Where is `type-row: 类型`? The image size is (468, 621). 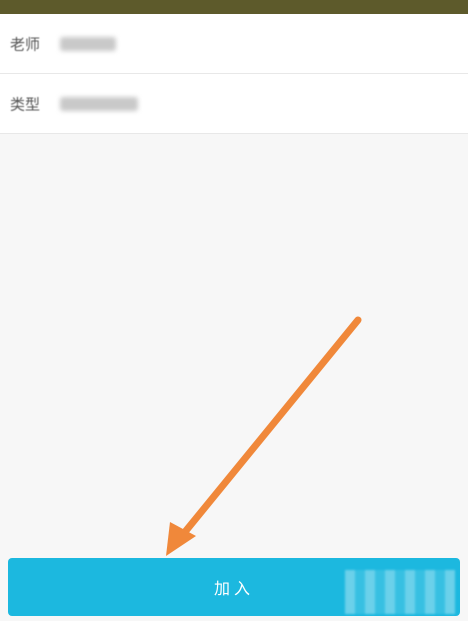 type-row: 类型 is located at coordinates (234, 104).